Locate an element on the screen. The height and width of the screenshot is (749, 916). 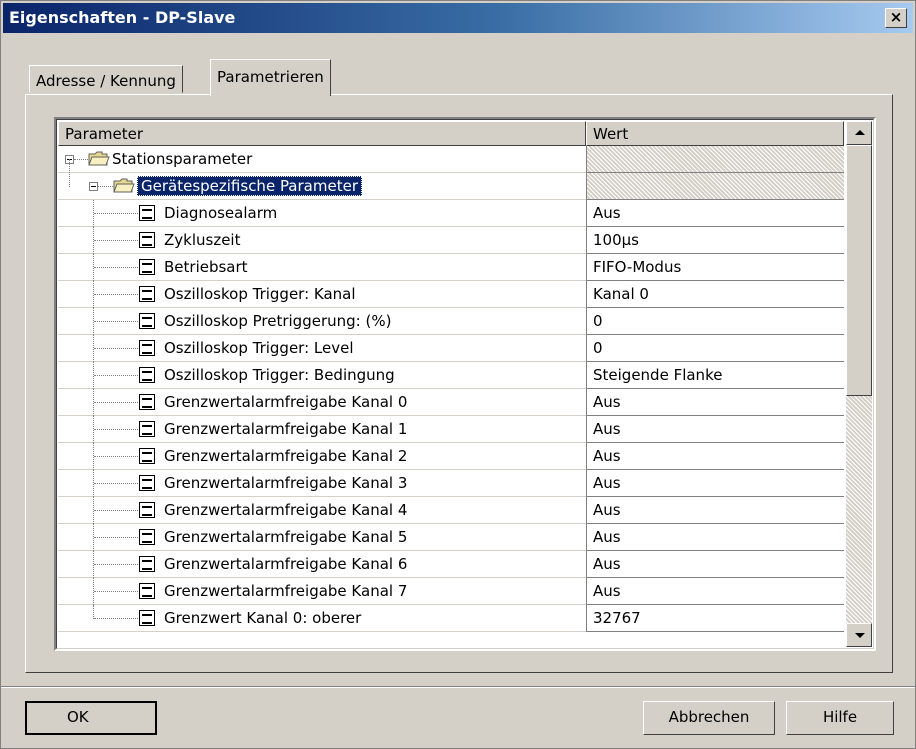
table-row: Oszilloskop Trigger: Kanal Kanal 0 is located at coordinates (451, 294).